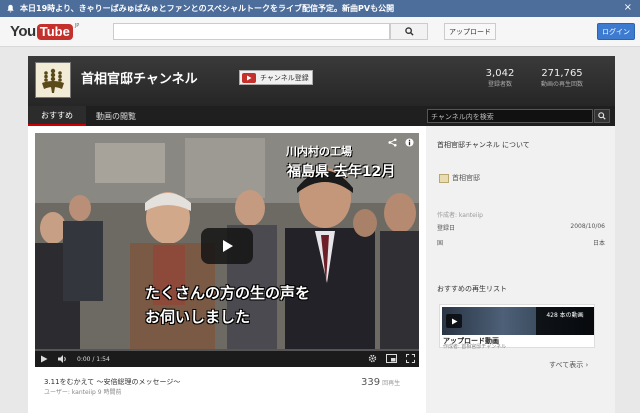 Image resolution: width=640 pixels, height=413 pixels. I want to click on playlist-count: 428 本の動画, so click(565, 321).